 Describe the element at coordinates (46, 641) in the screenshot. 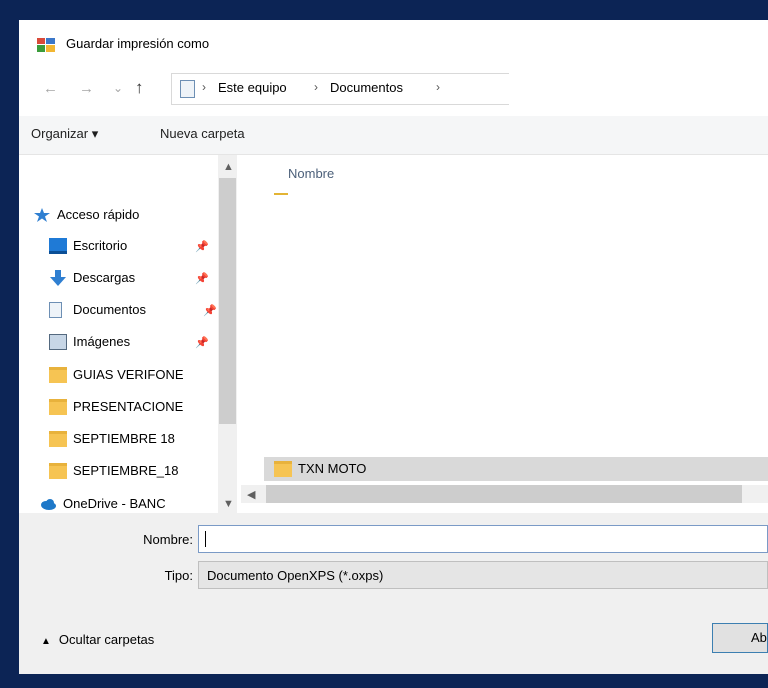

I see `chevron-up-icon: ▲` at that location.